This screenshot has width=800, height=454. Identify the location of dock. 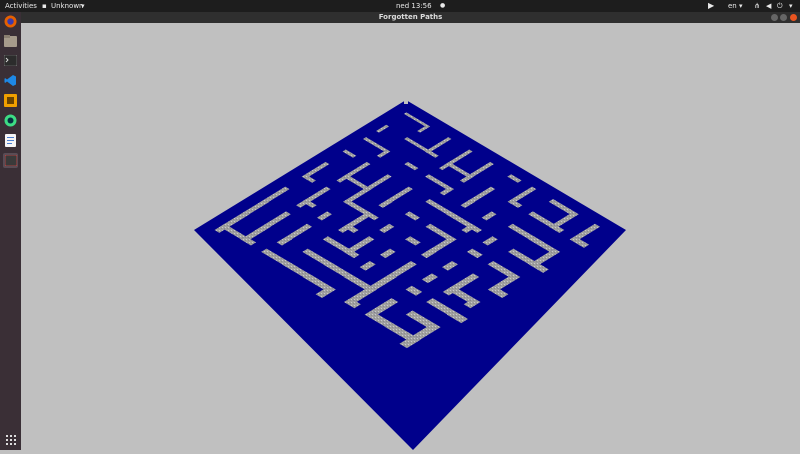
(10, 231).